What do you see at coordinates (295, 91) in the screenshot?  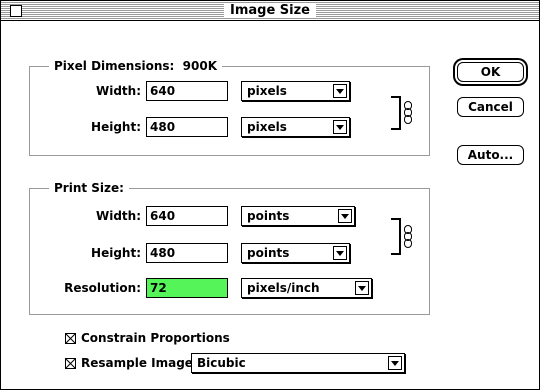 I see `pixel-width-unit-select: pixels` at bounding box center [295, 91].